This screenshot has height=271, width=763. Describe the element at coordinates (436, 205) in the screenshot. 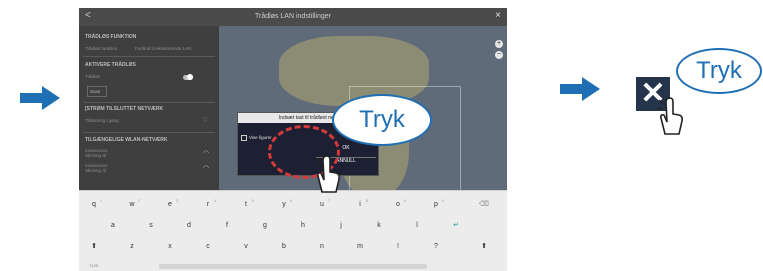

I see `key-p: p0` at that location.